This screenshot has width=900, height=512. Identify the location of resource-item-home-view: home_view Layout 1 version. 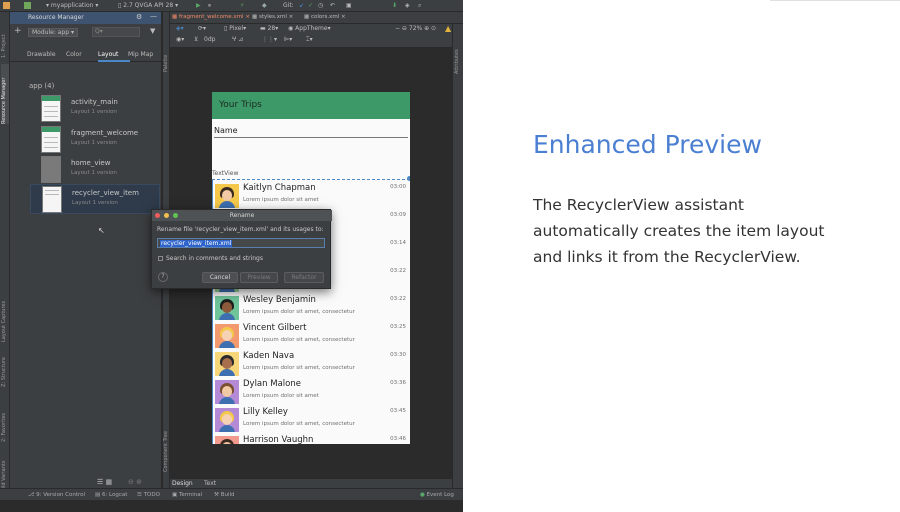
(95, 170).